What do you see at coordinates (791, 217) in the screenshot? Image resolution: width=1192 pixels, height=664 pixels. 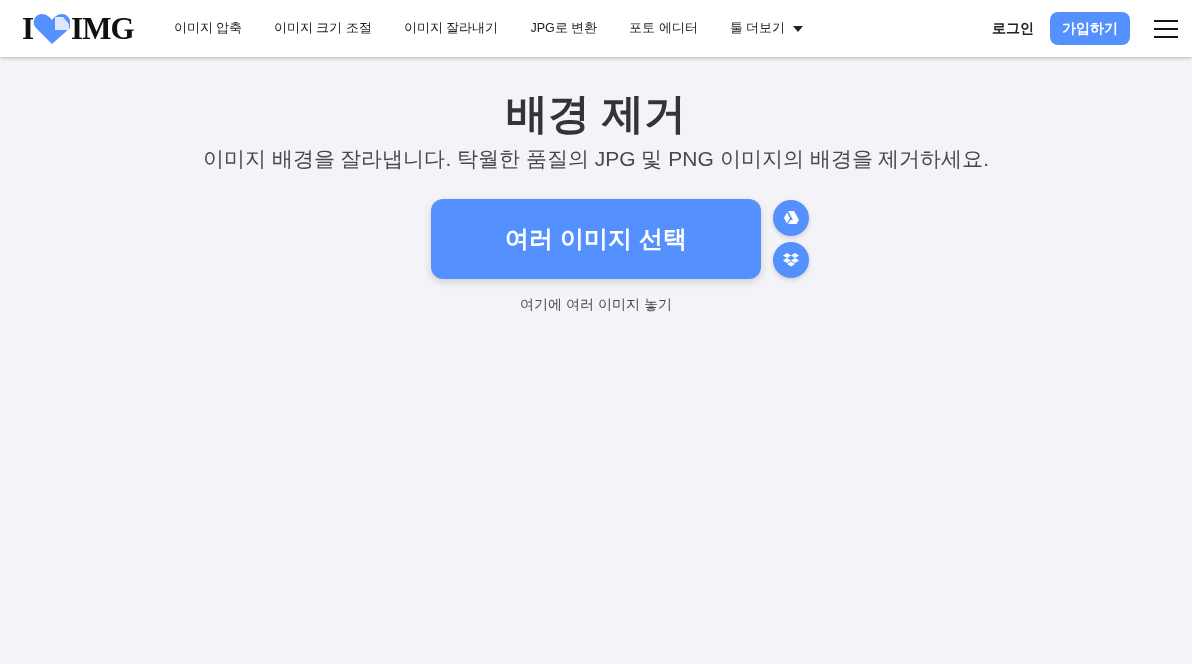 I see `drive-upload-button` at bounding box center [791, 217].